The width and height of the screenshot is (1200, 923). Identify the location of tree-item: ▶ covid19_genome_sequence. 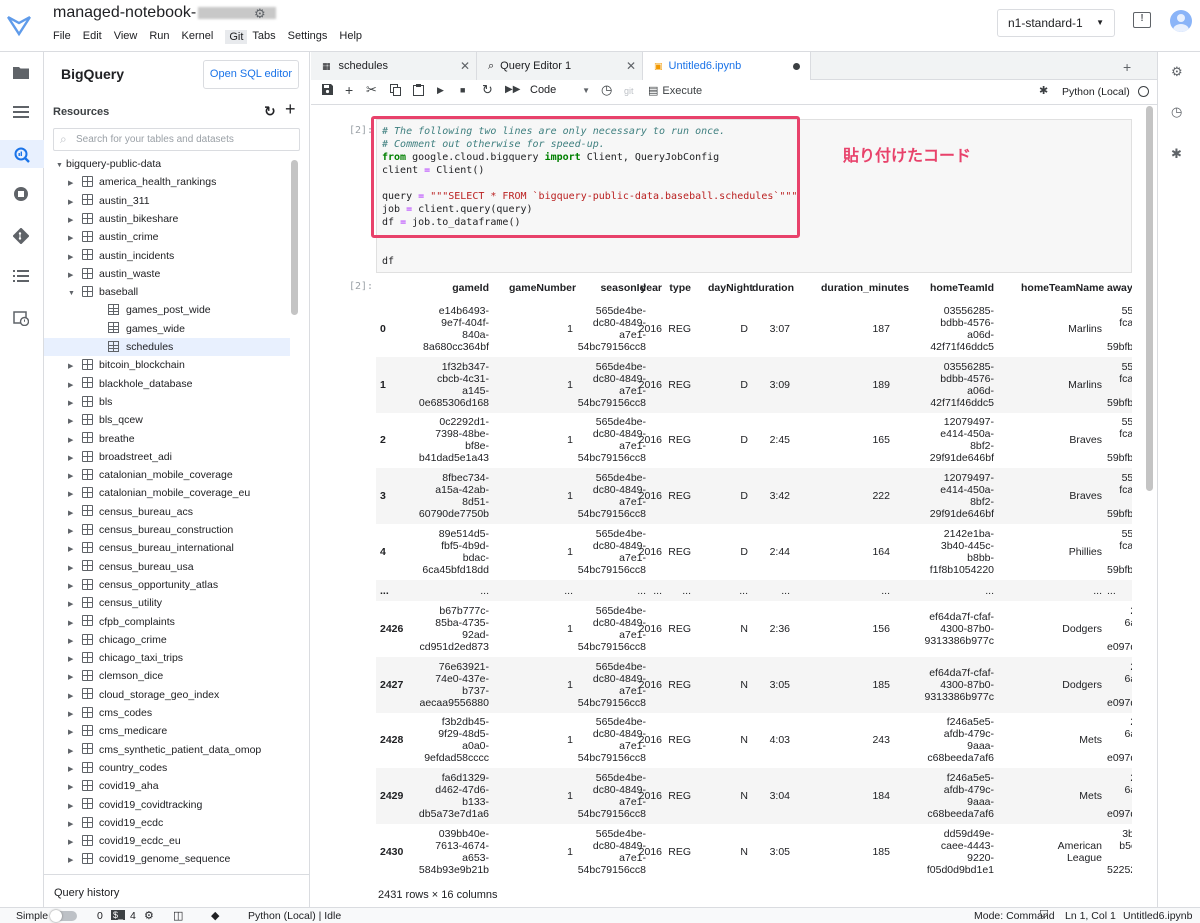
(167, 858).